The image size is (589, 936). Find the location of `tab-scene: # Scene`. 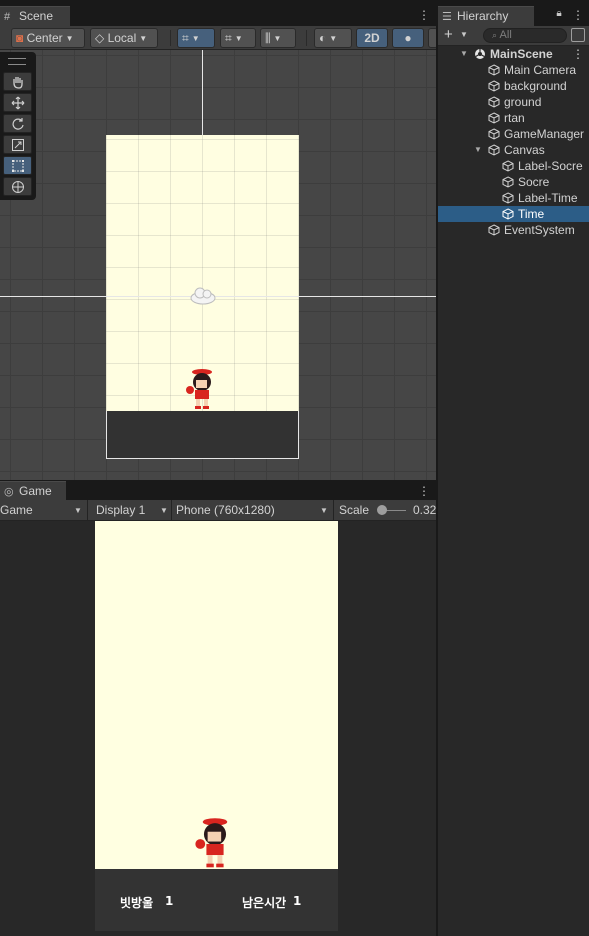

tab-scene: # Scene is located at coordinates (35, 16).